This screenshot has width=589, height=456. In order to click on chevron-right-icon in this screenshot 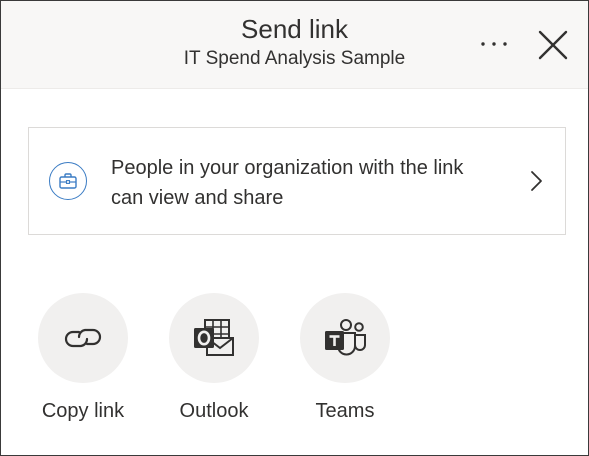, I will do `click(536, 181)`.